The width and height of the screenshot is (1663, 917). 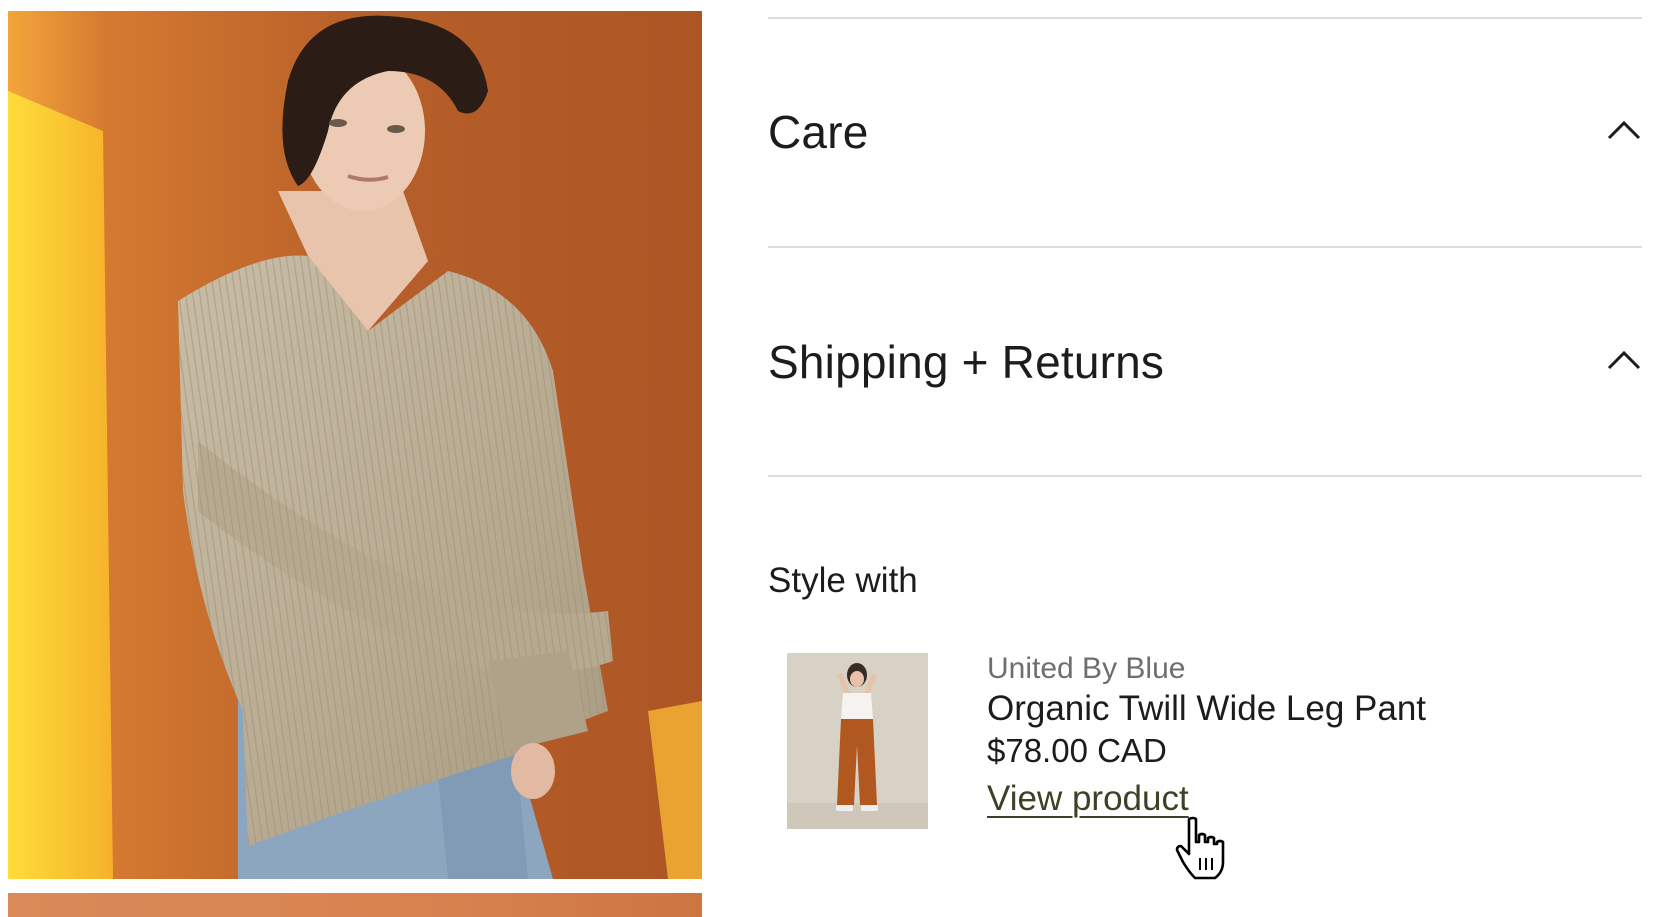 What do you see at coordinates (818, 132) in the screenshot?
I see `accordion-title-care: Care` at bounding box center [818, 132].